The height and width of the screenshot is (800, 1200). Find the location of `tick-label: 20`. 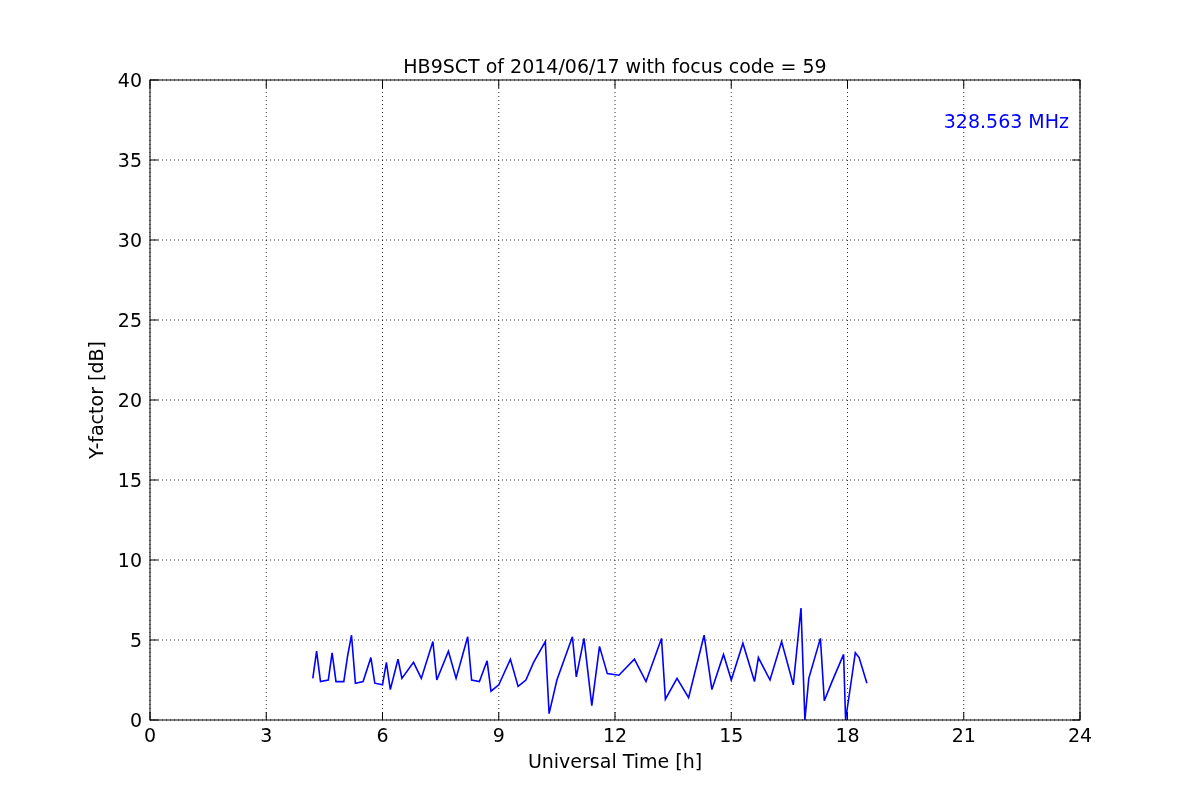

tick-label: 20 is located at coordinates (129, 400).